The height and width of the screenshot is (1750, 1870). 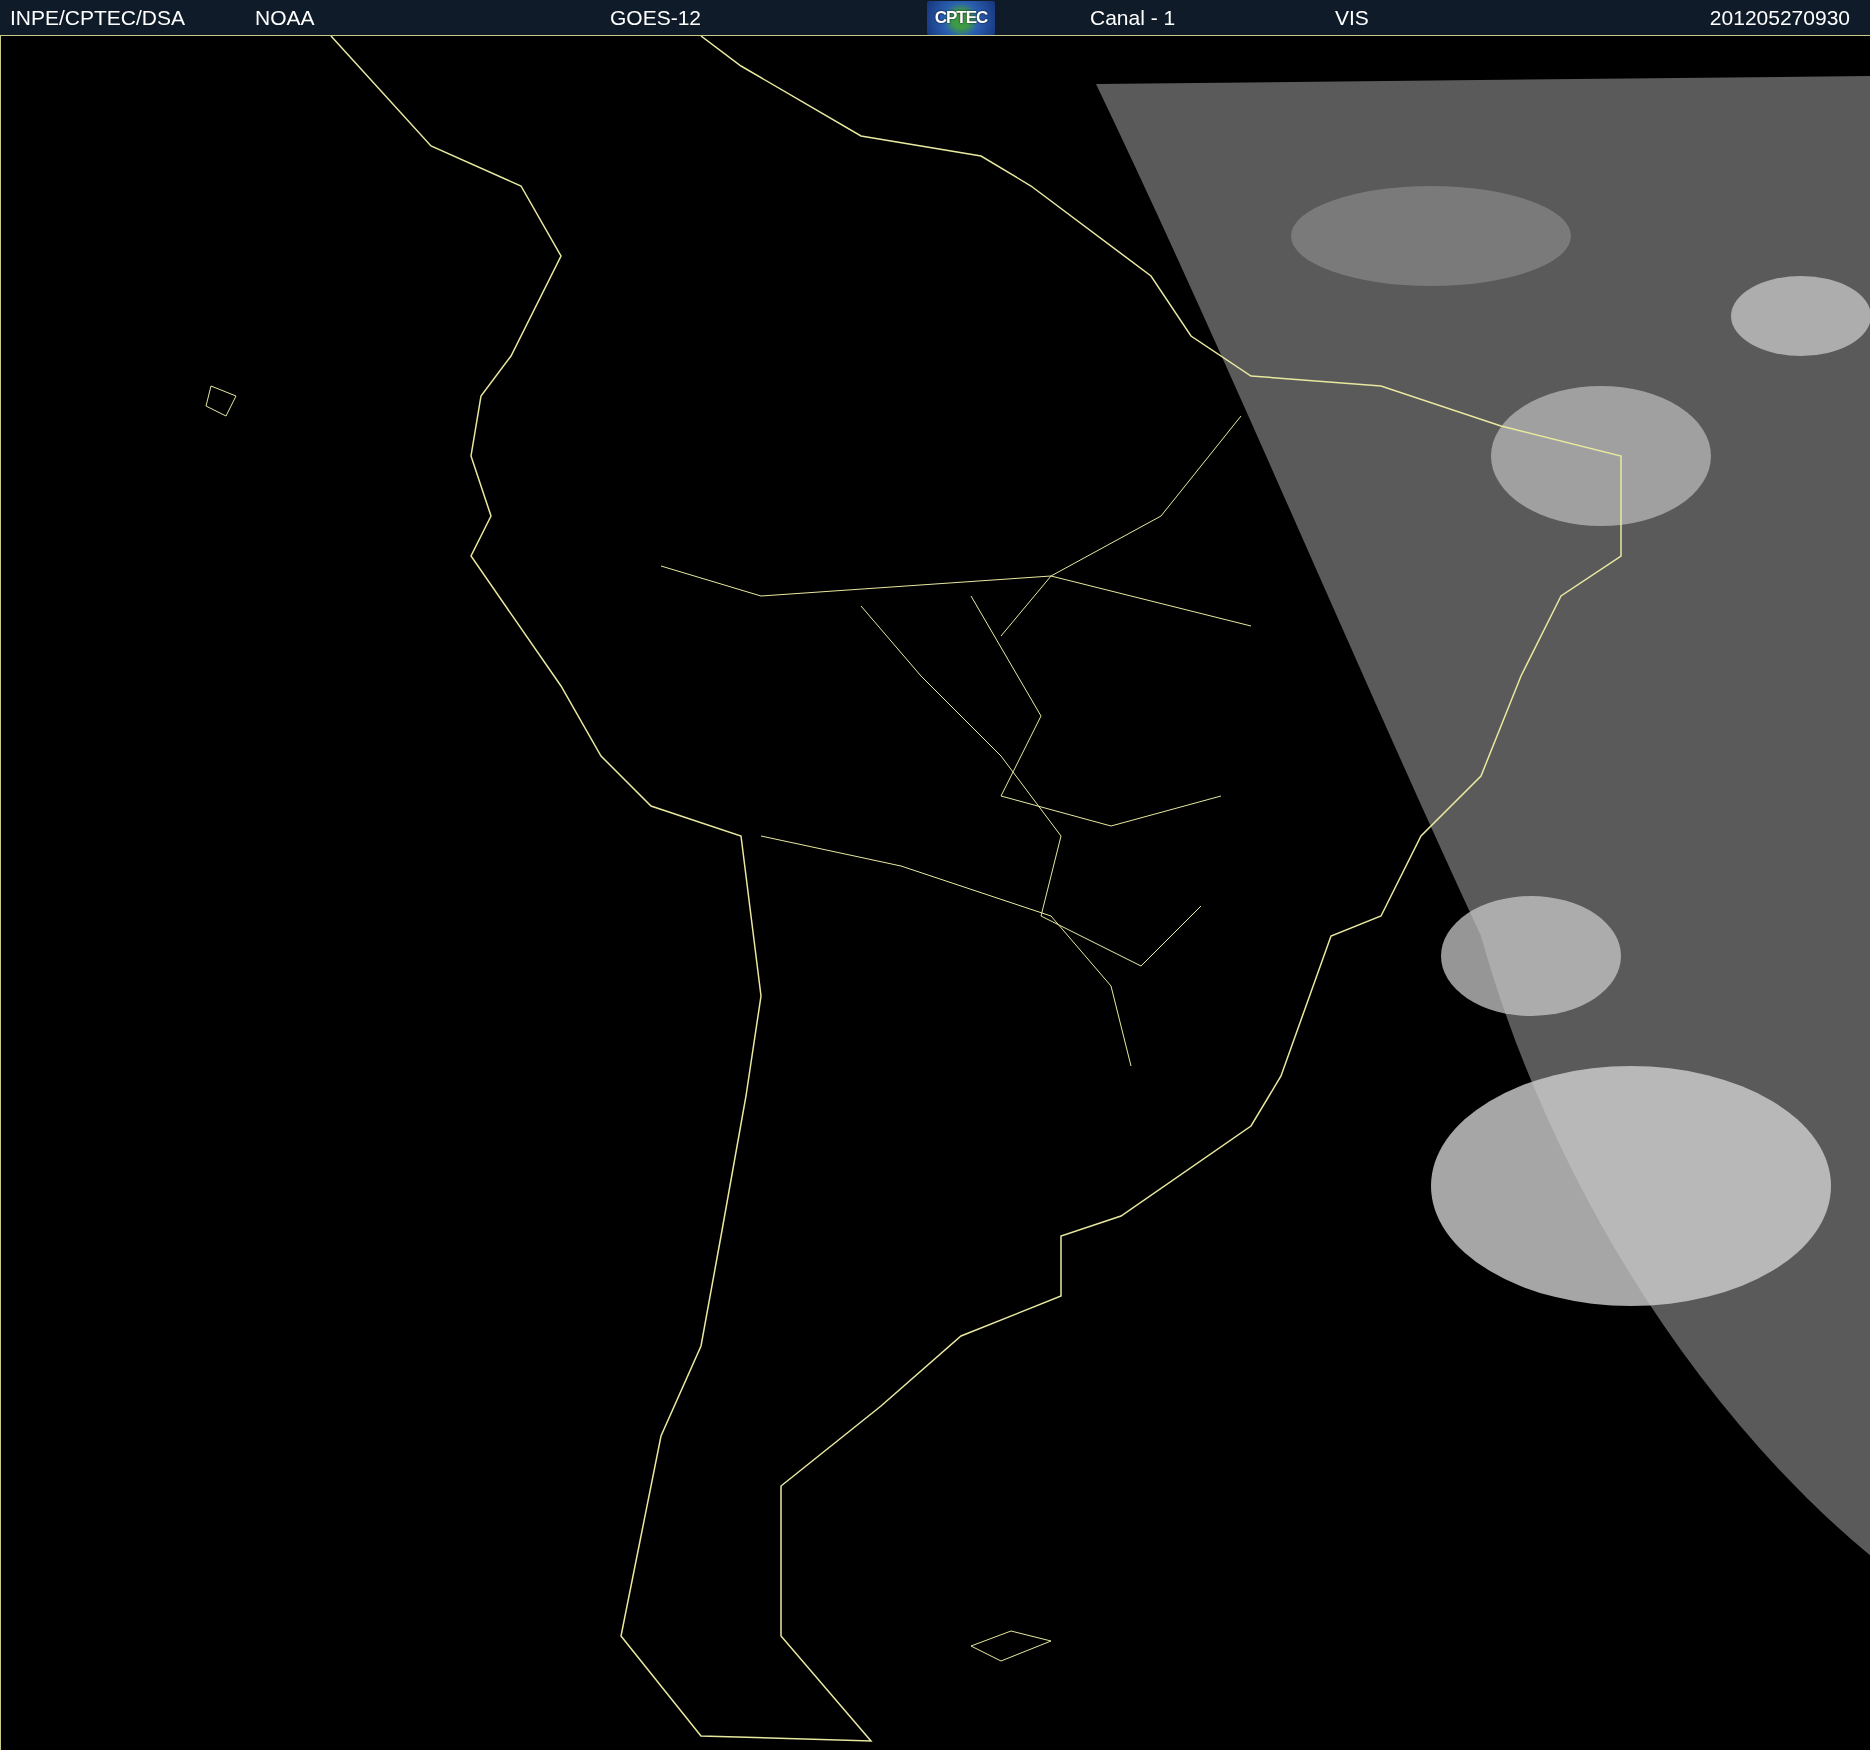 I want to click on source-label: INPE/CPTEC/DSA, so click(x=98, y=17).